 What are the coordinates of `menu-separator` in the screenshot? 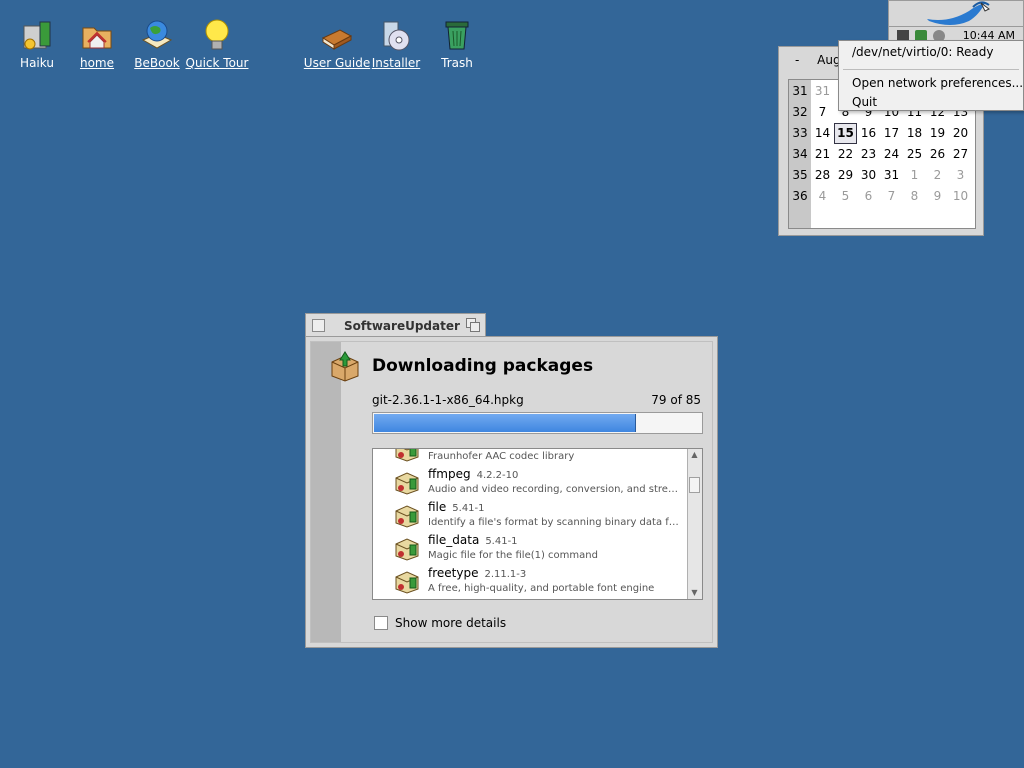 It's located at (931, 69).